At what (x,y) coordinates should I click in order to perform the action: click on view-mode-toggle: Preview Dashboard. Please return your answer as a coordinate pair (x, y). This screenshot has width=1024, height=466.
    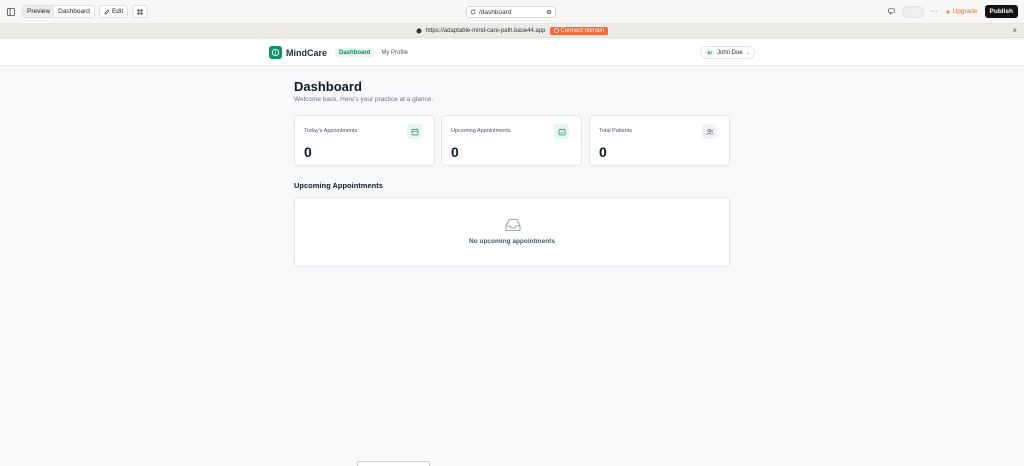
    Looking at the image, I should click on (58, 11).